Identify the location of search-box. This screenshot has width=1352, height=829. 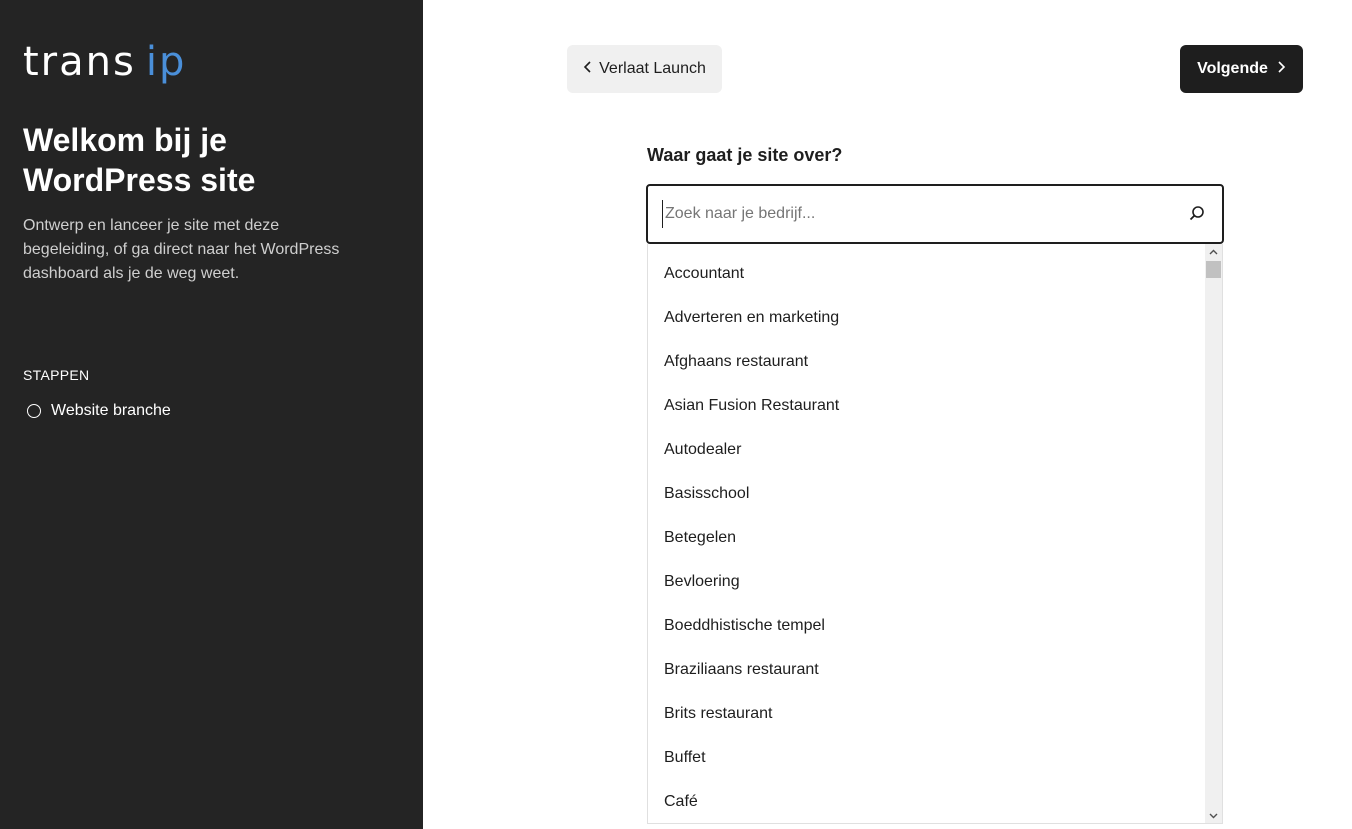
(935, 214).